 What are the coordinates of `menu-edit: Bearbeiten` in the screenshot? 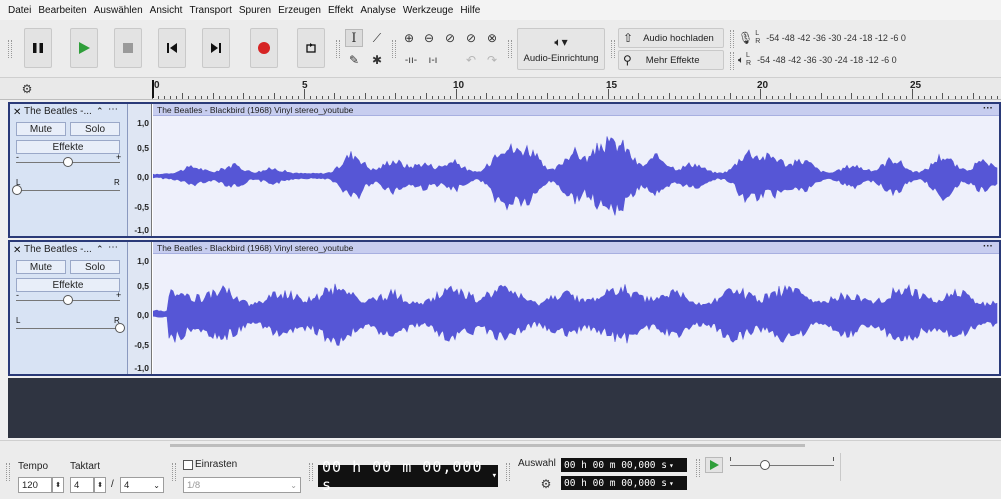 It's located at (62, 10).